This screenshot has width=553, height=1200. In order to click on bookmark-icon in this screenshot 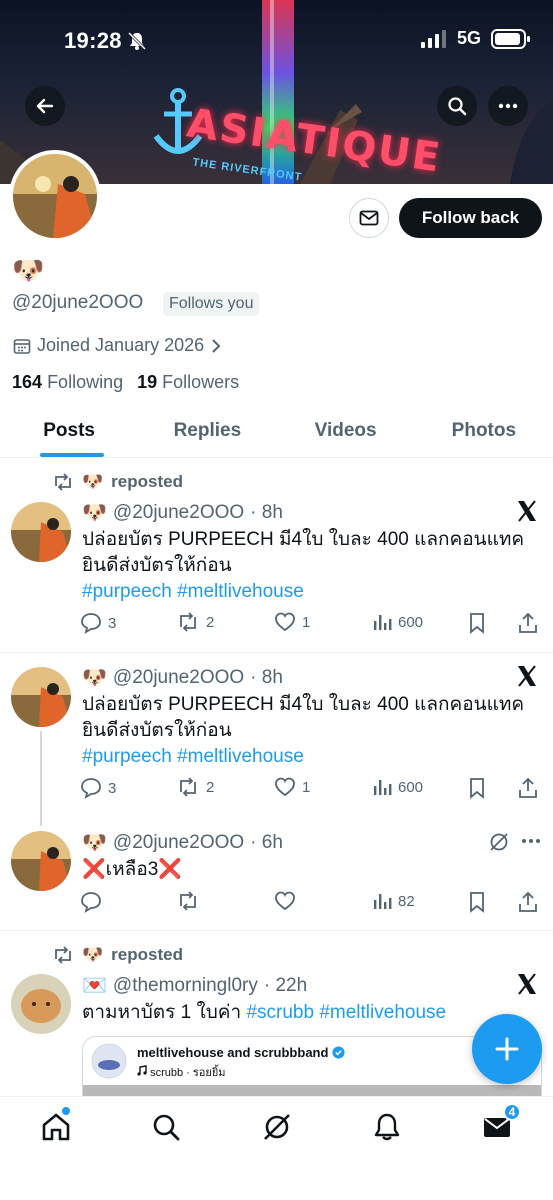, I will do `click(477, 623)`.